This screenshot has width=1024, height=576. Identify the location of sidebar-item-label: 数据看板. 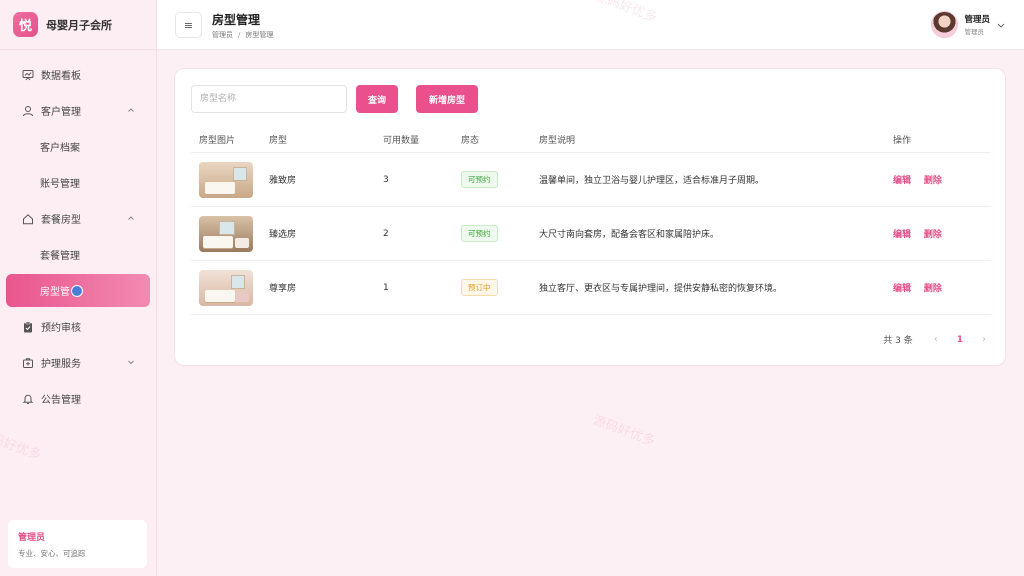
(61, 76).